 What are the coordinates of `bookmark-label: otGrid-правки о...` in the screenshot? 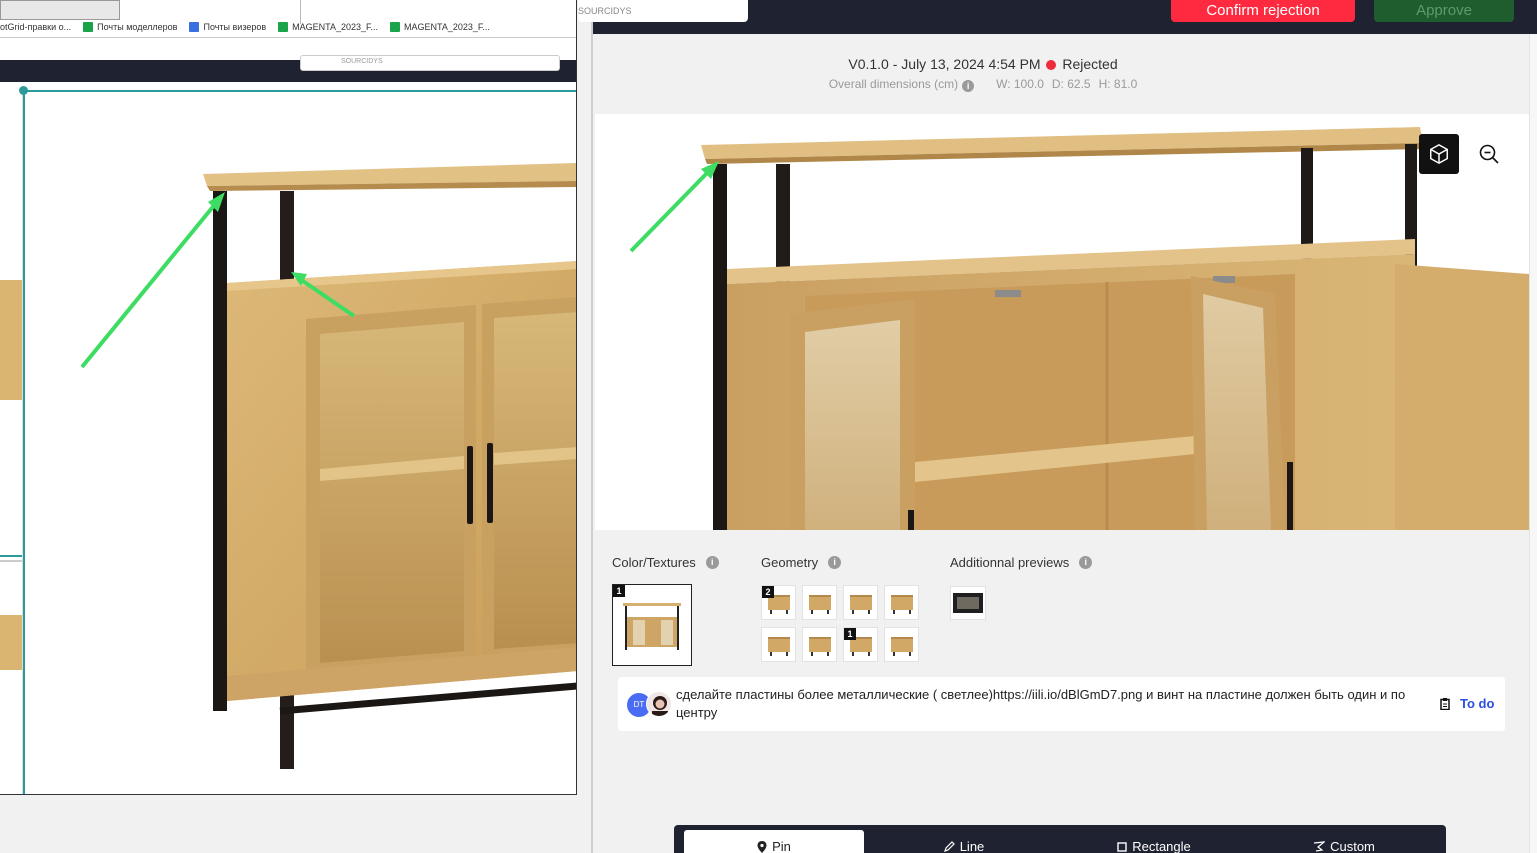 It's located at (36, 27).